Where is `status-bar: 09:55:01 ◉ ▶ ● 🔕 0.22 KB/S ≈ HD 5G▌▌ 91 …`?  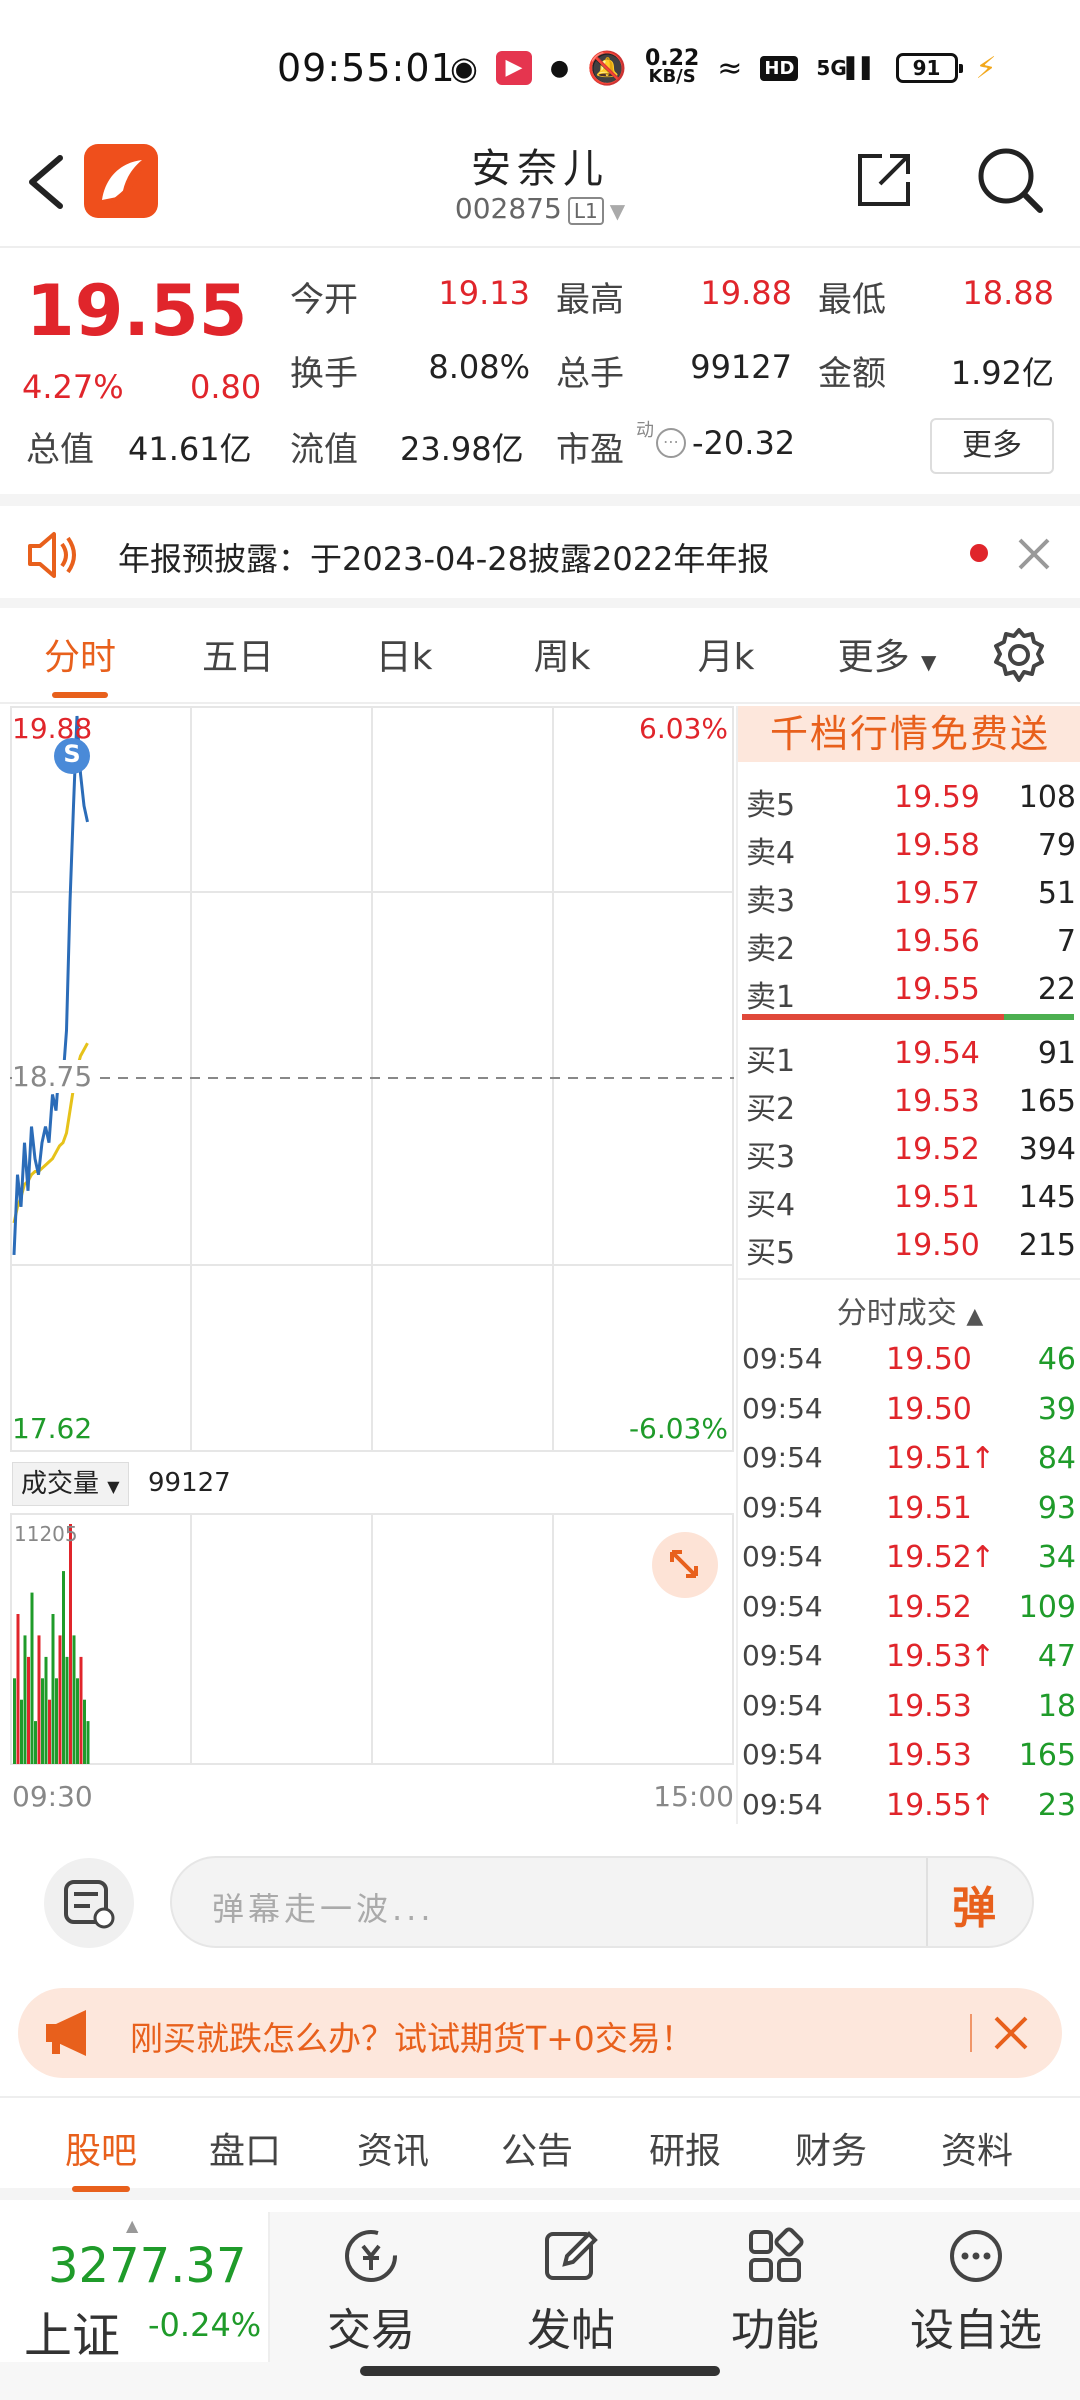
status-bar: 09:55:01 ◉ ▶ ● 🔕 0.22 KB/S ≈ HD 5G▌▌ 91 … is located at coordinates (540, 65).